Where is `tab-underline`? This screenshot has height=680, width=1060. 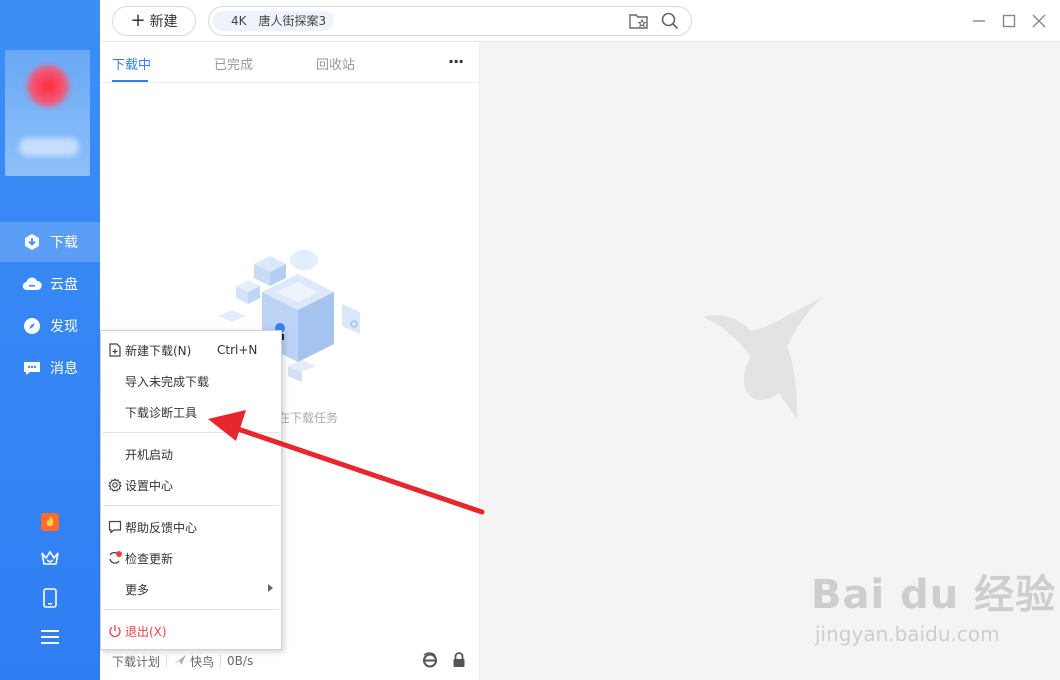
tab-underline is located at coordinates (130, 81).